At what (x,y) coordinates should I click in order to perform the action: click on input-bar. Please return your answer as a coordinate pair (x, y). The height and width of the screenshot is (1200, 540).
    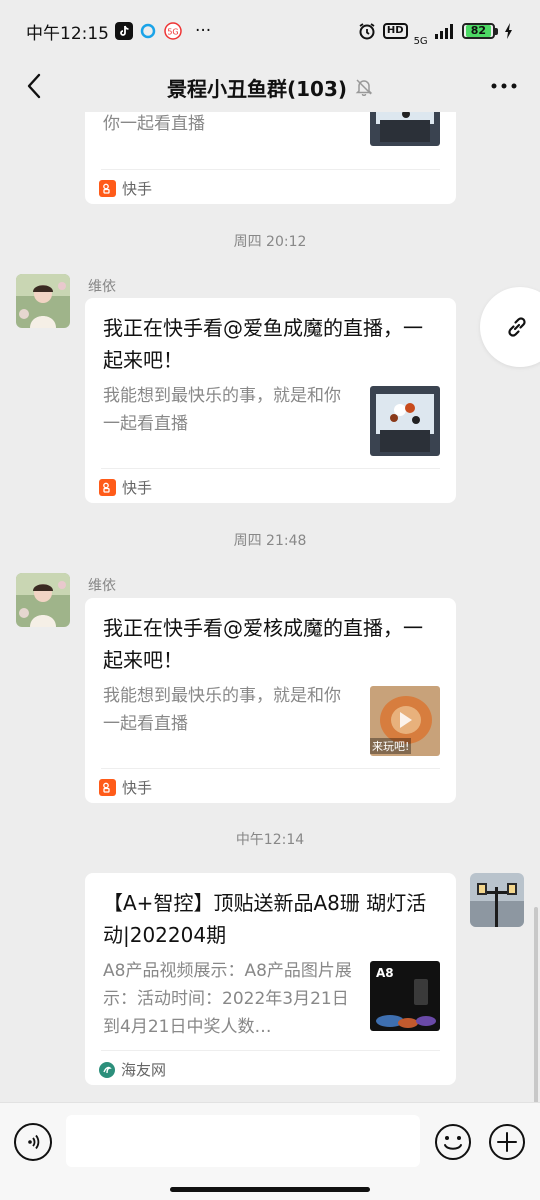
    Looking at the image, I should click on (270, 1151).